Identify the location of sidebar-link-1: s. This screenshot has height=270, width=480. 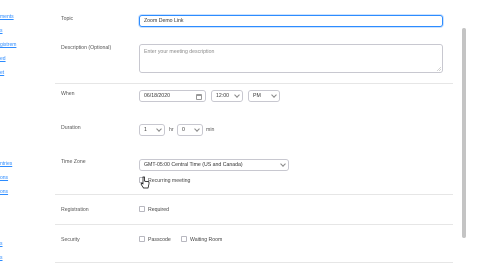
(1, 31).